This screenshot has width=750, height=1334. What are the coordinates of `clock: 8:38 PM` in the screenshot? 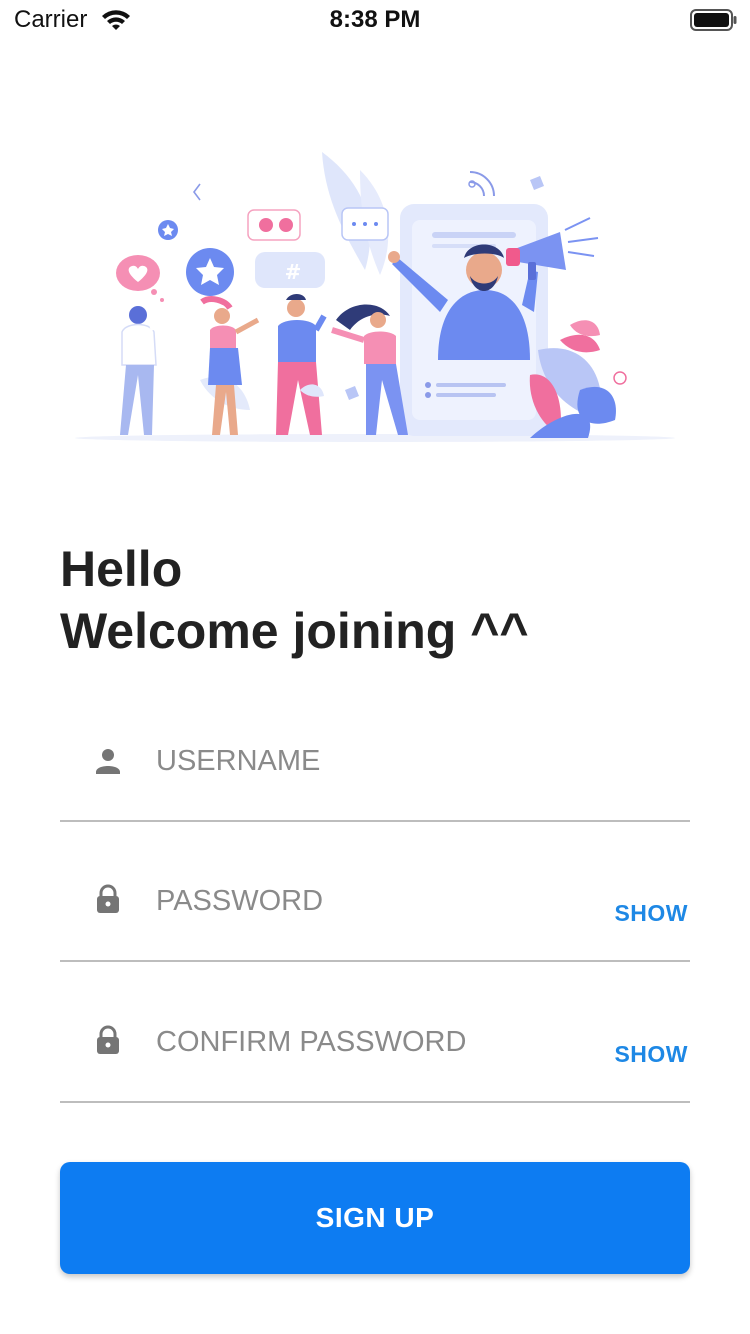 It's located at (375, 19).